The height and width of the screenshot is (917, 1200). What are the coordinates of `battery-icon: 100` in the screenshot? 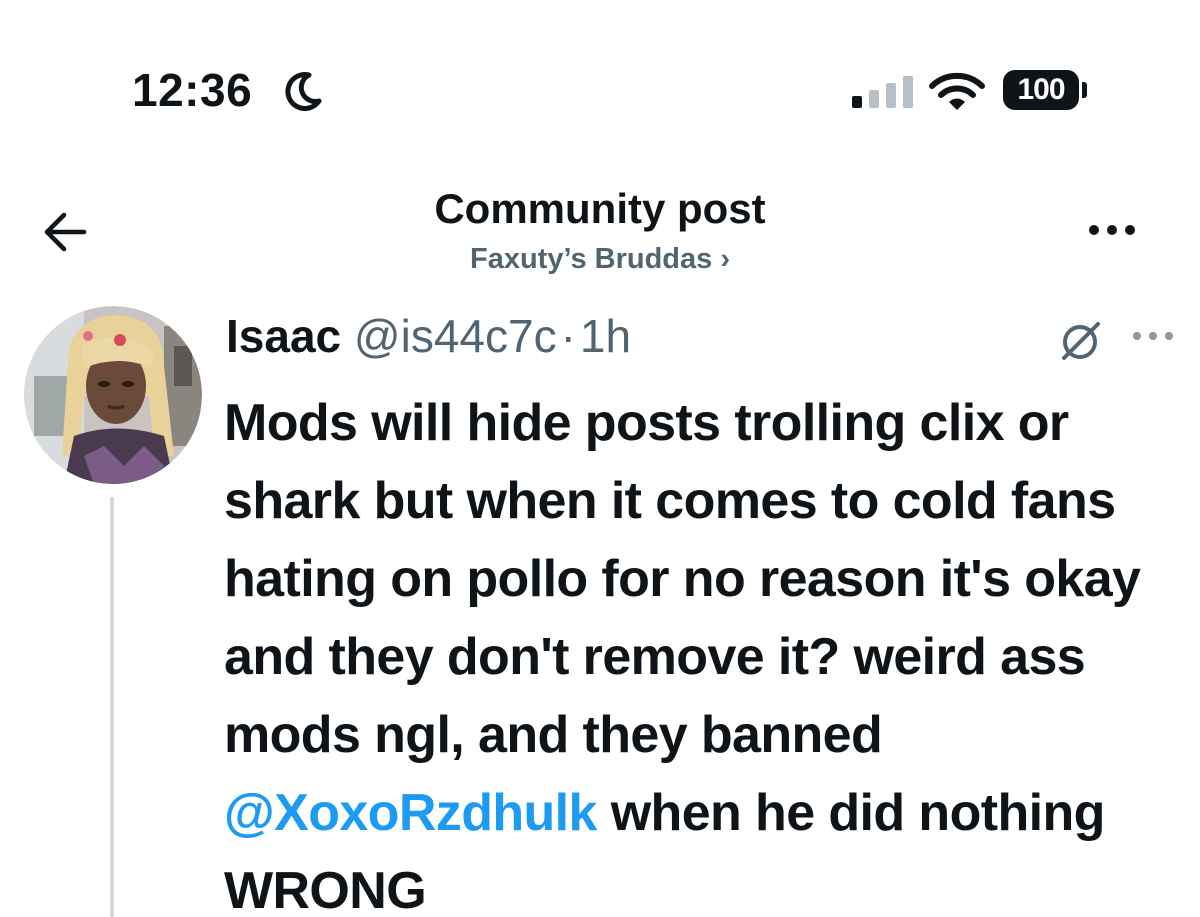 It's located at (1041, 90).